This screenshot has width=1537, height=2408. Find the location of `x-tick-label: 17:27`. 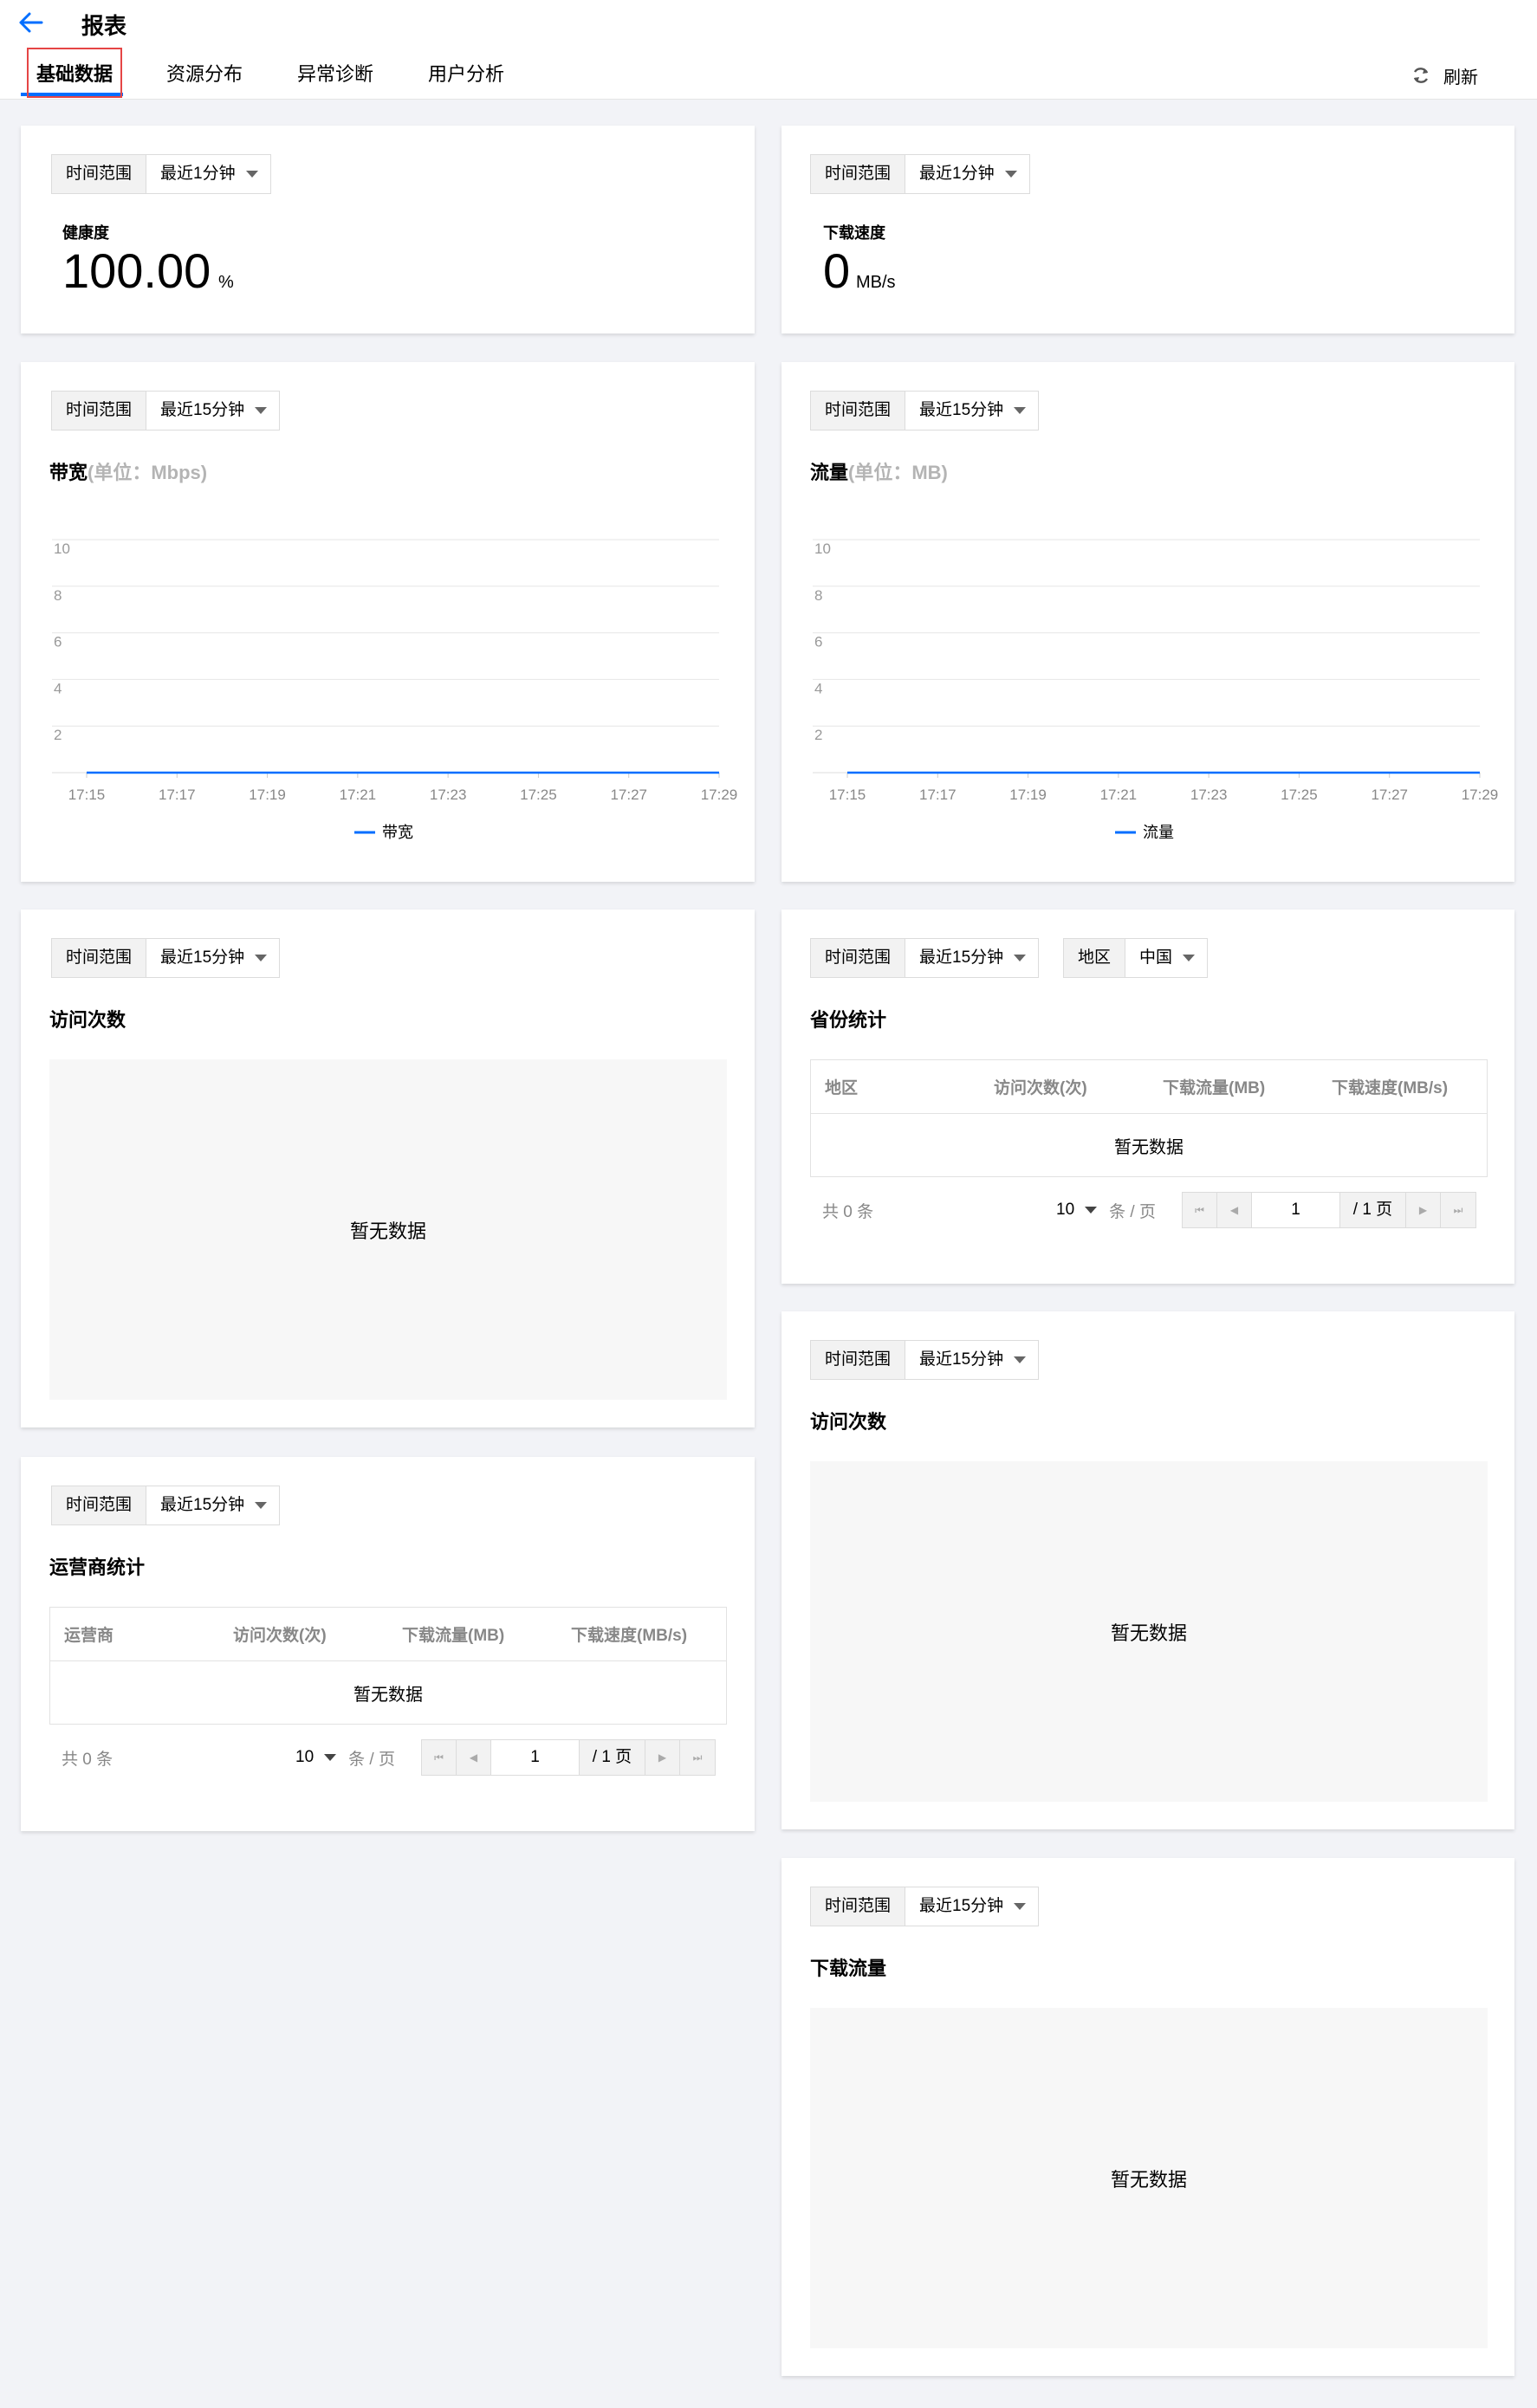

x-tick-label: 17:27 is located at coordinates (1389, 794).